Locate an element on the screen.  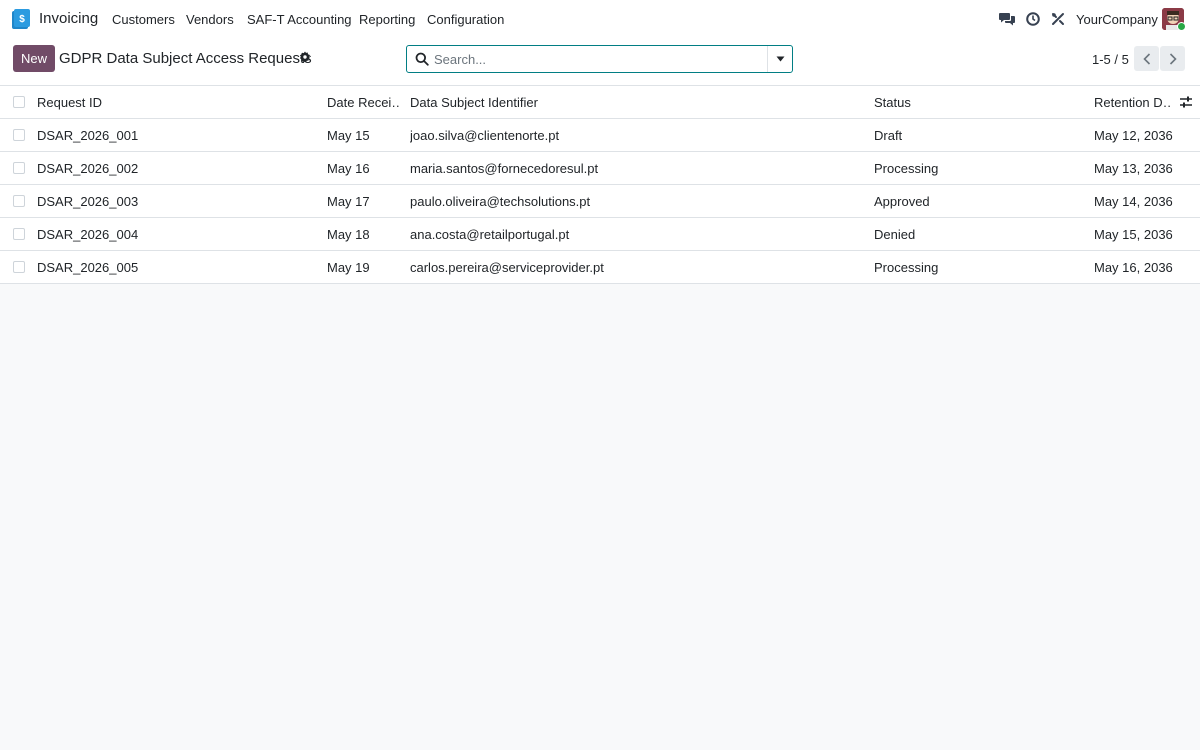
cell-status: Draft is located at coordinates (888, 135).